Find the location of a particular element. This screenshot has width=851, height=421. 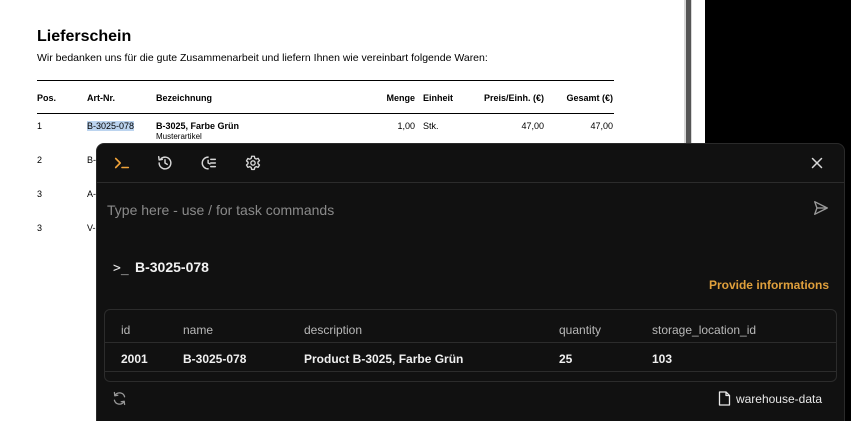

row-preis: 47,00 is located at coordinates (532, 126).